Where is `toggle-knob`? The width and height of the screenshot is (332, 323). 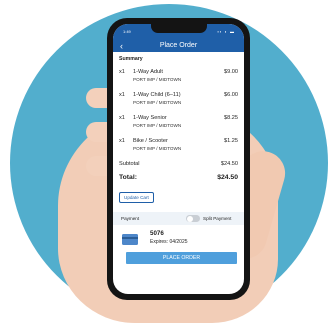 toggle-knob is located at coordinates (189, 218).